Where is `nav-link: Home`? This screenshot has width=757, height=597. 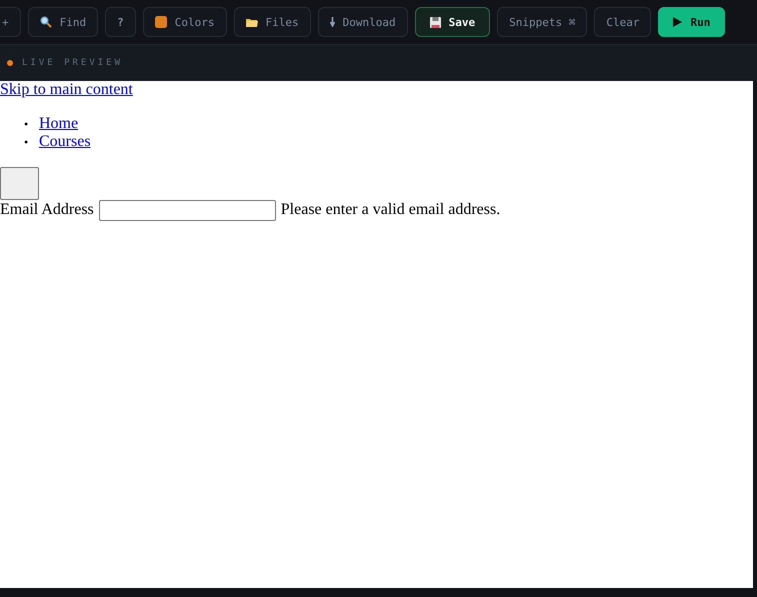 nav-link: Home is located at coordinates (58, 124).